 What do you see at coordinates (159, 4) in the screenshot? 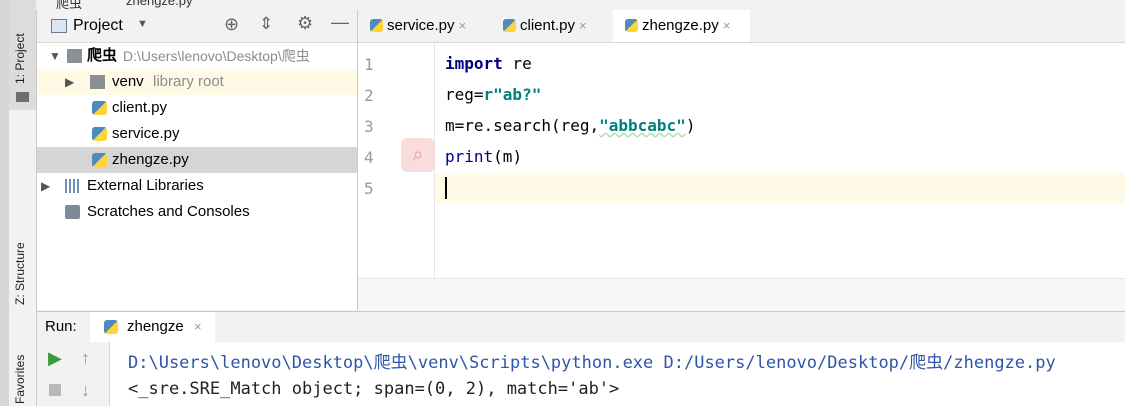
I see `breadcrumb-file: zhengze.py` at bounding box center [159, 4].